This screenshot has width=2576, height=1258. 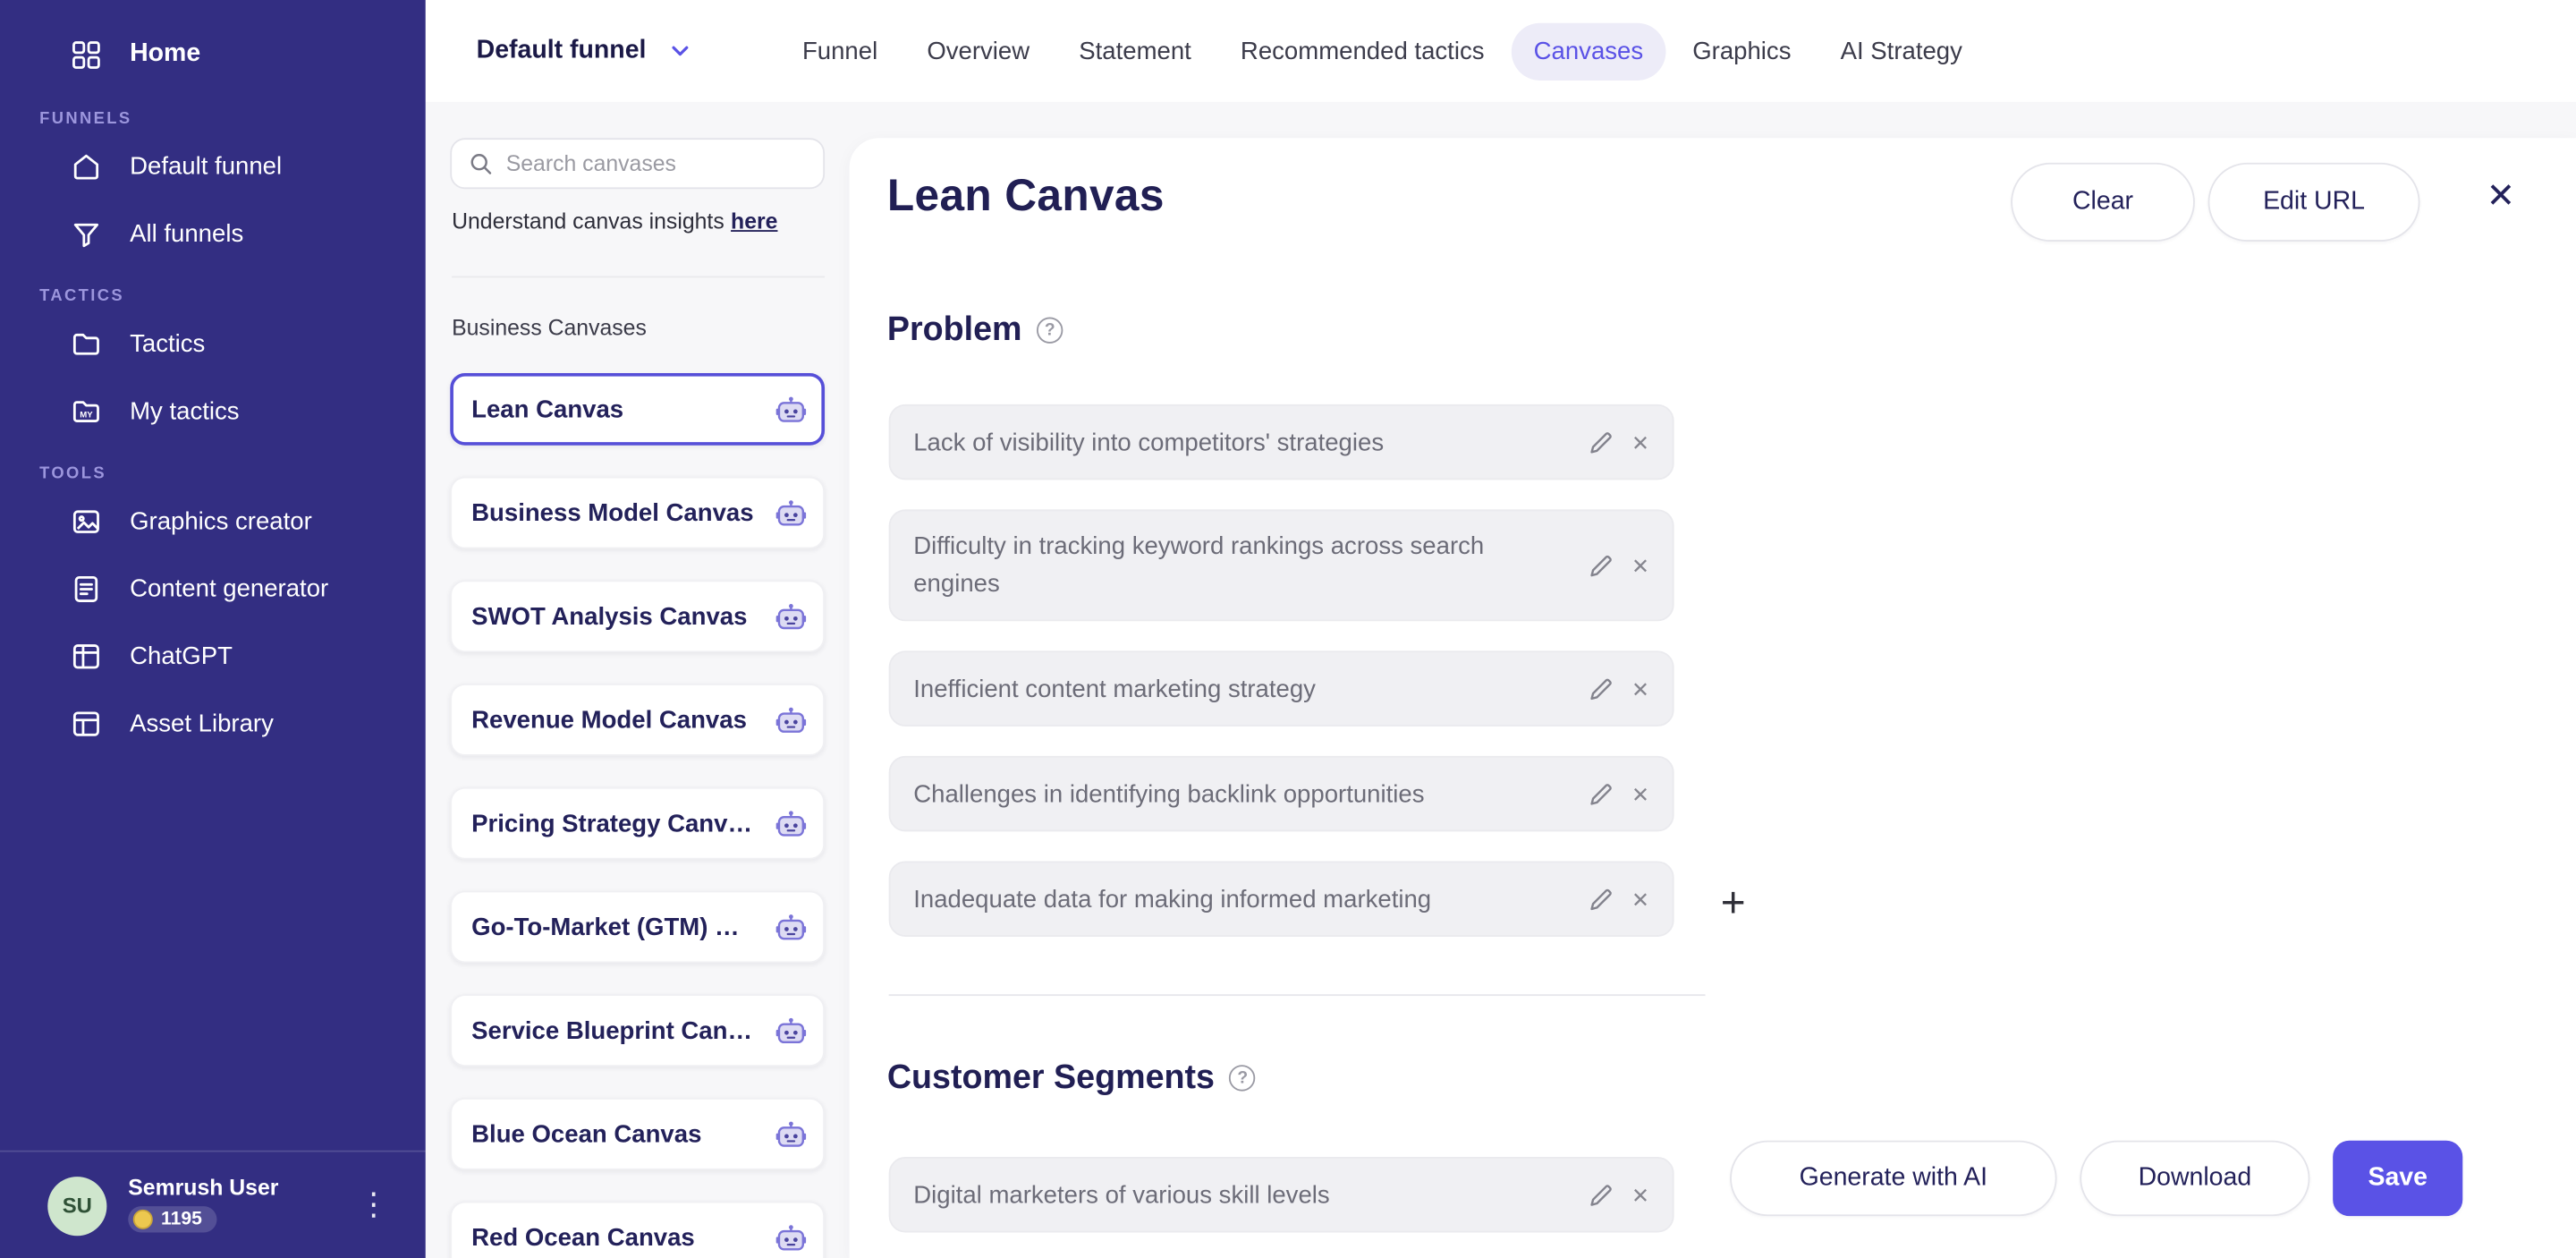 I want to click on search-canvases-box, so click(x=638, y=164).